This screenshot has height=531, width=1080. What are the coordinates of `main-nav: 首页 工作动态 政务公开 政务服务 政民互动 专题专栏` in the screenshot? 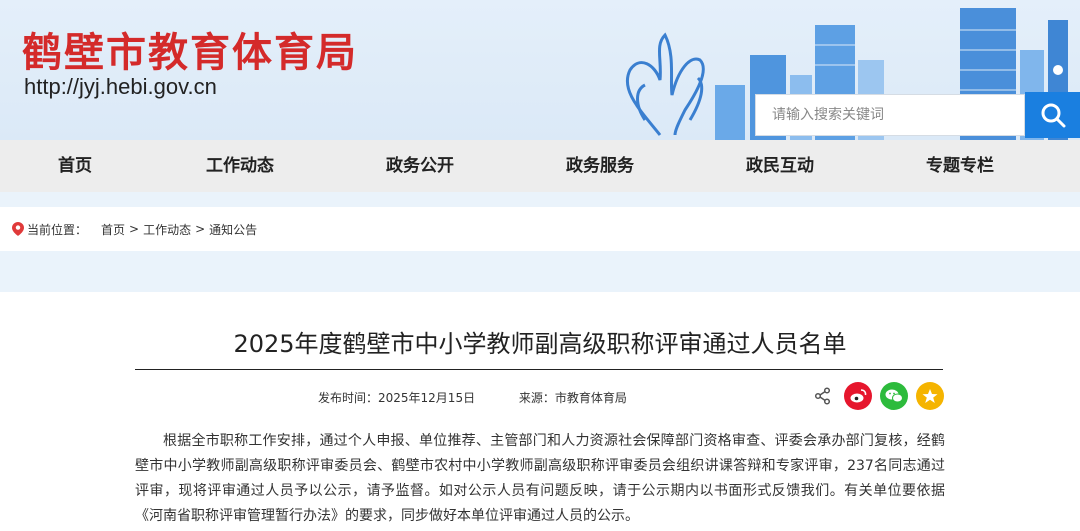 It's located at (540, 166).